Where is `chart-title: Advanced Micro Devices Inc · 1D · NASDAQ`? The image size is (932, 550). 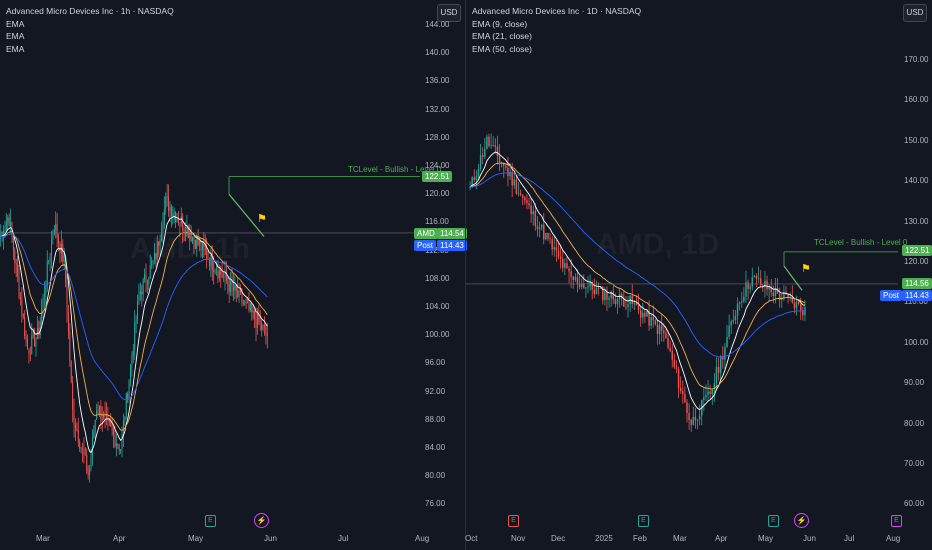 chart-title: Advanced Micro Devices Inc · 1D · NASDAQ is located at coordinates (556, 11).